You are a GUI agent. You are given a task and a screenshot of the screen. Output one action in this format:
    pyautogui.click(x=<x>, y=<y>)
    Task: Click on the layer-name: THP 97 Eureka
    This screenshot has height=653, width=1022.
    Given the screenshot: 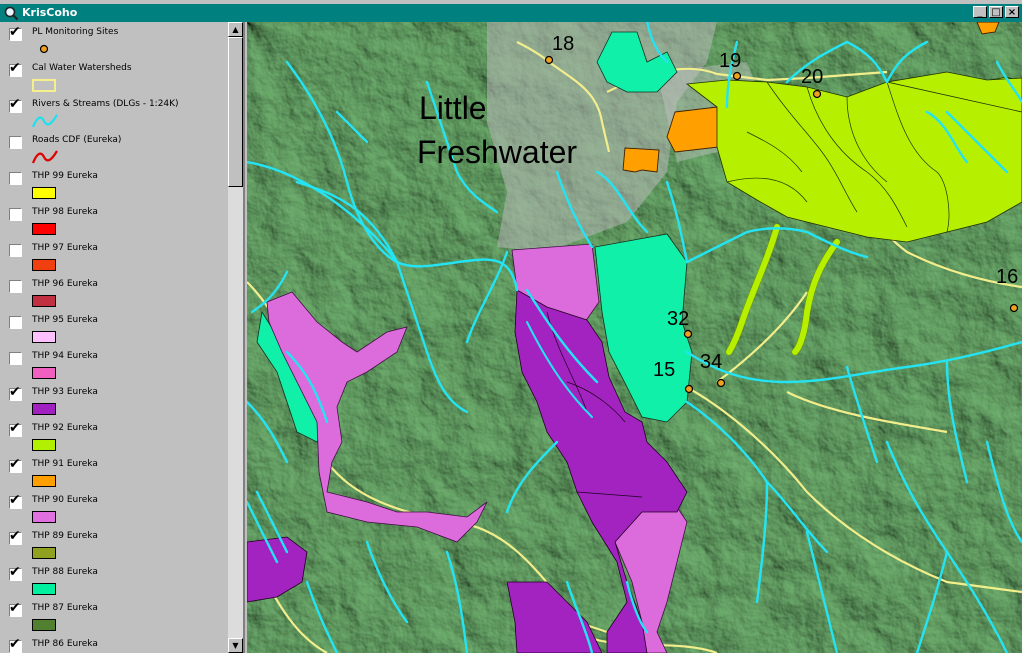 What is the action you would take?
    pyautogui.click(x=65, y=248)
    